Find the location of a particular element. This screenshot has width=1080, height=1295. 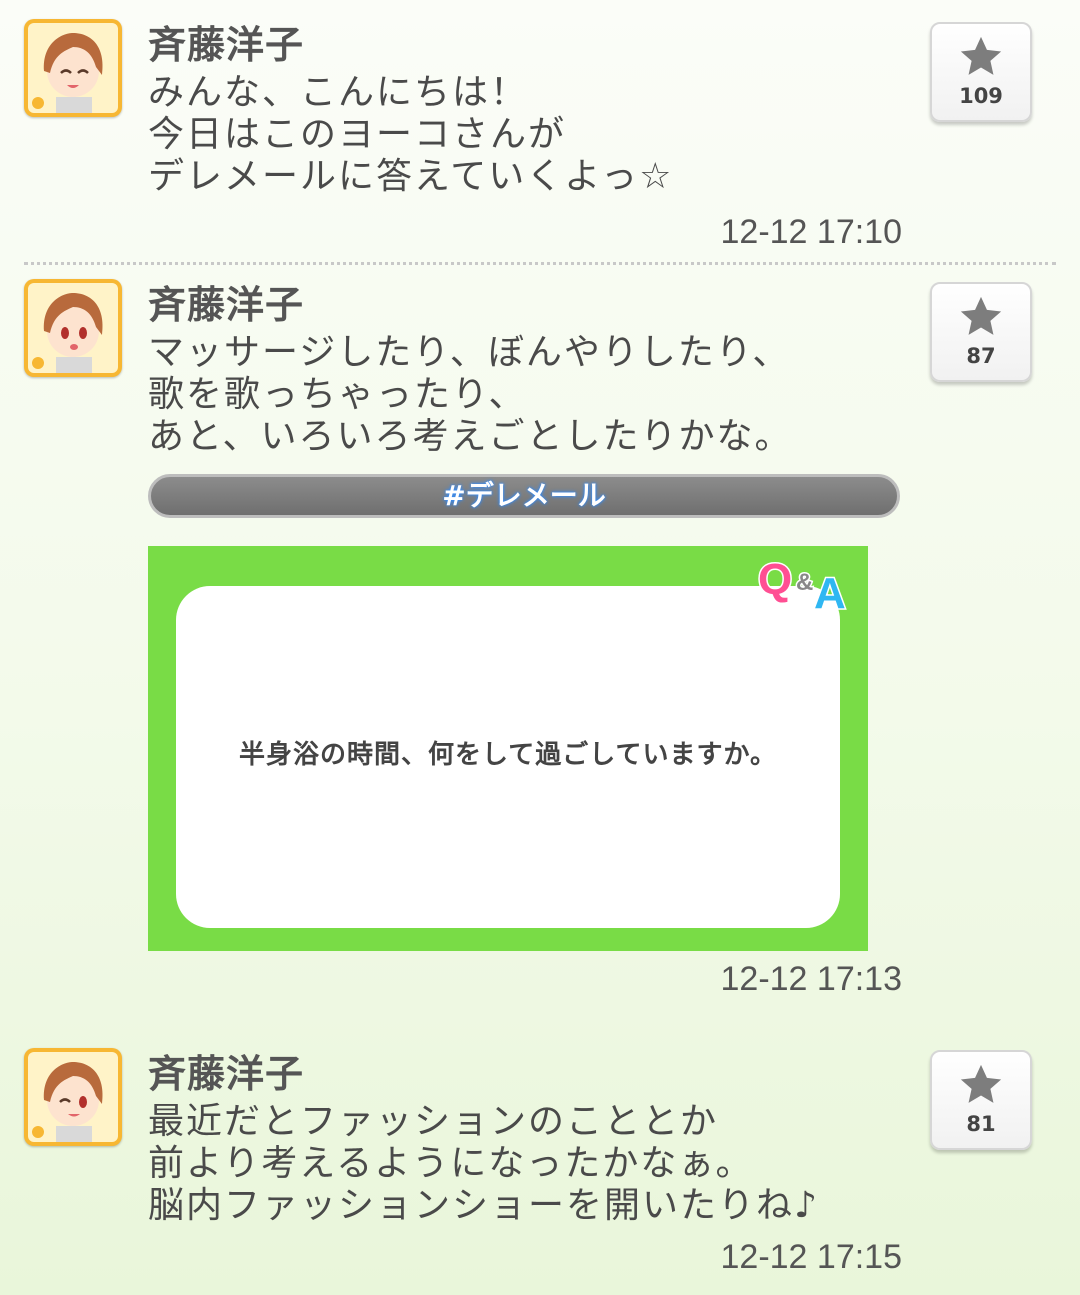

qa-badge-q: Q is located at coordinates (775, 579).